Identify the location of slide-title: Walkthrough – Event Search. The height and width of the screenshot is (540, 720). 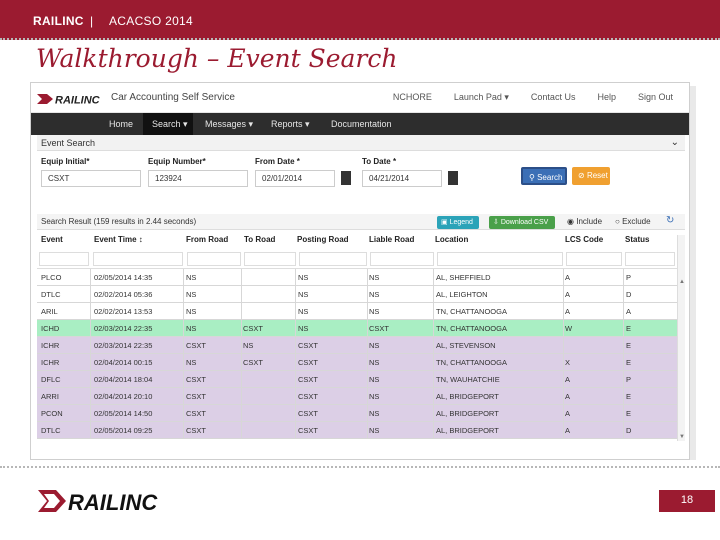
(217, 58).